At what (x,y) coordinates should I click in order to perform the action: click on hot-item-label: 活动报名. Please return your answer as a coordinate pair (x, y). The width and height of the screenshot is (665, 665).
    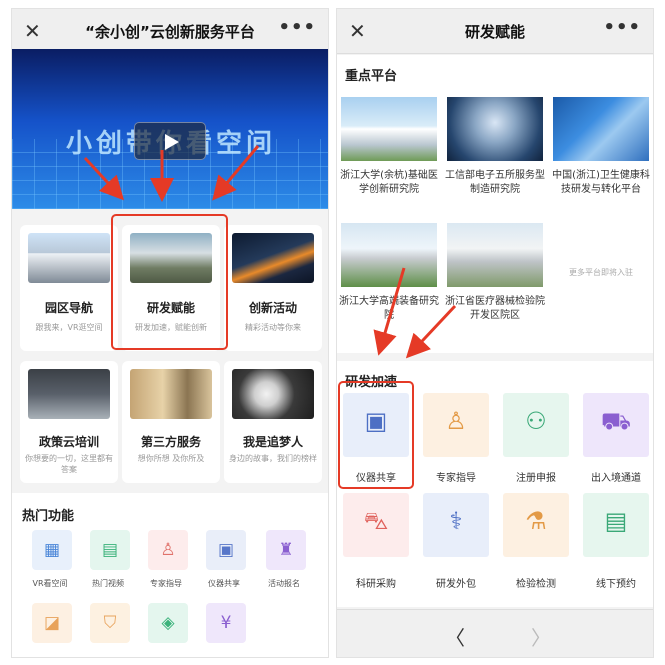
    Looking at the image, I should click on (284, 583).